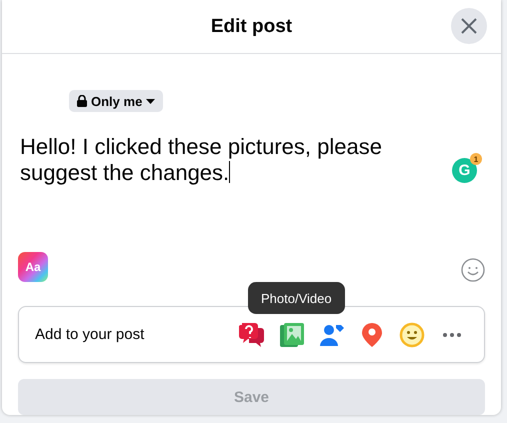 The height and width of the screenshot is (423, 507). Describe the element at coordinates (252, 335) in the screenshot. I see `question-chat-icon` at that location.